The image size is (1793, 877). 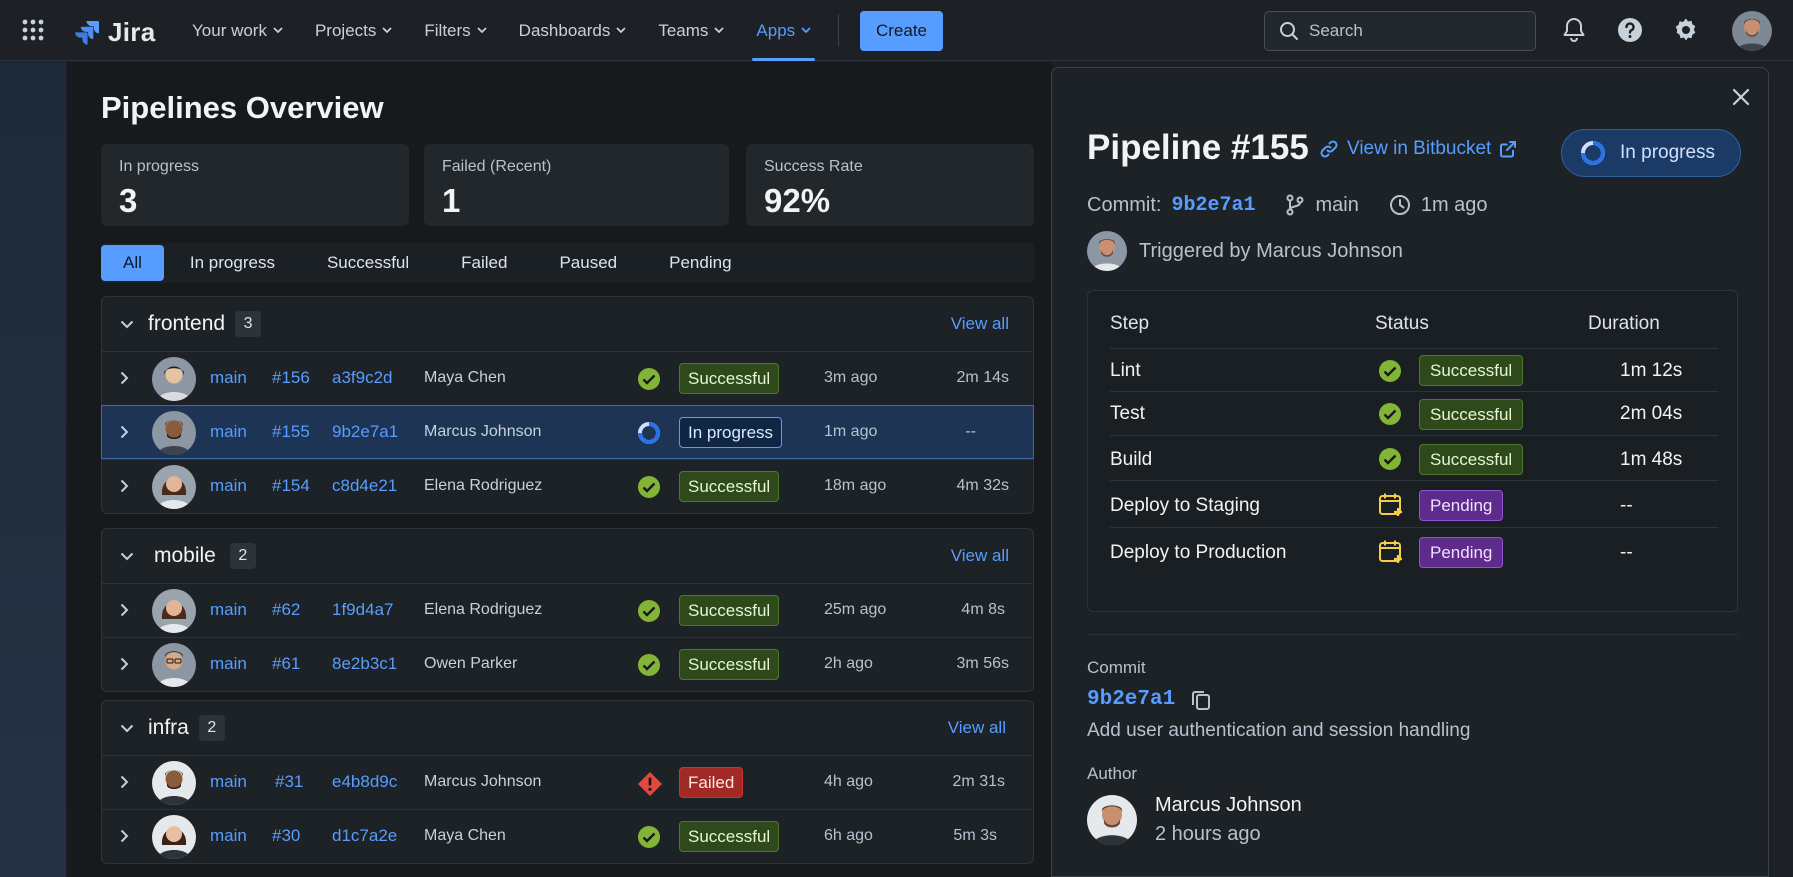 I want to click on pipeline-number: #30, so click(x=286, y=836).